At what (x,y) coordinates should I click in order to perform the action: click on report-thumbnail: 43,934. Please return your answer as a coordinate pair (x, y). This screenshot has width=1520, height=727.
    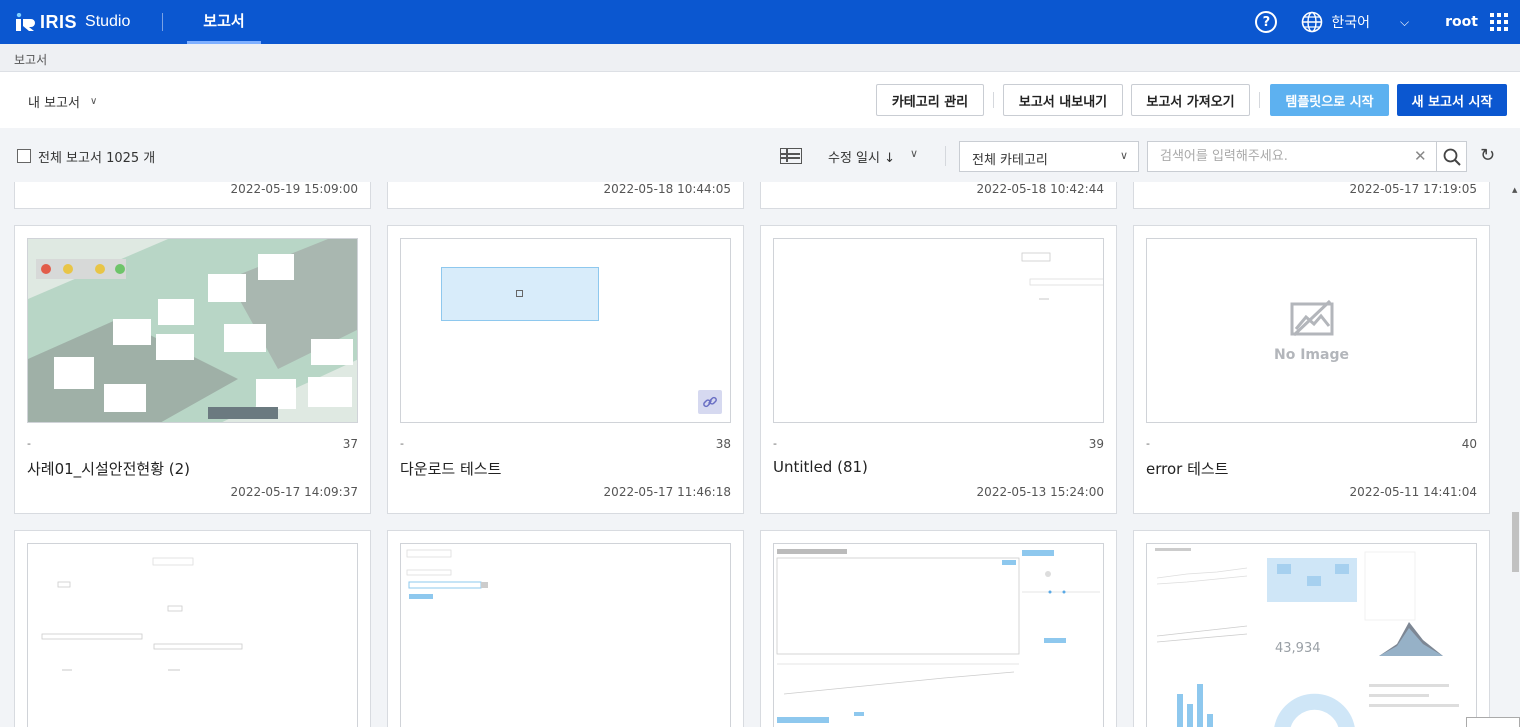
    Looking at the image, I should click on (1311, 635).